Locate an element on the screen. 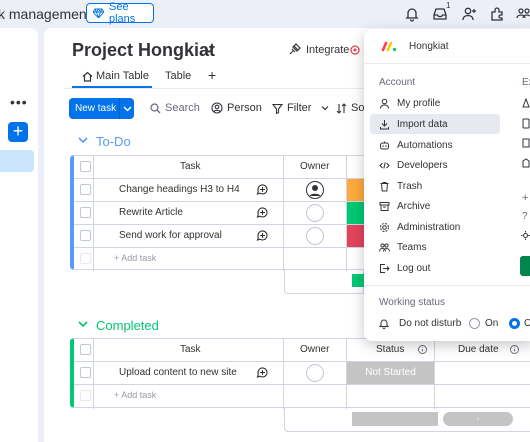 This screenshot has width=530, height=442. group-title-todo: To-Do is located at coordinates (113, 141).